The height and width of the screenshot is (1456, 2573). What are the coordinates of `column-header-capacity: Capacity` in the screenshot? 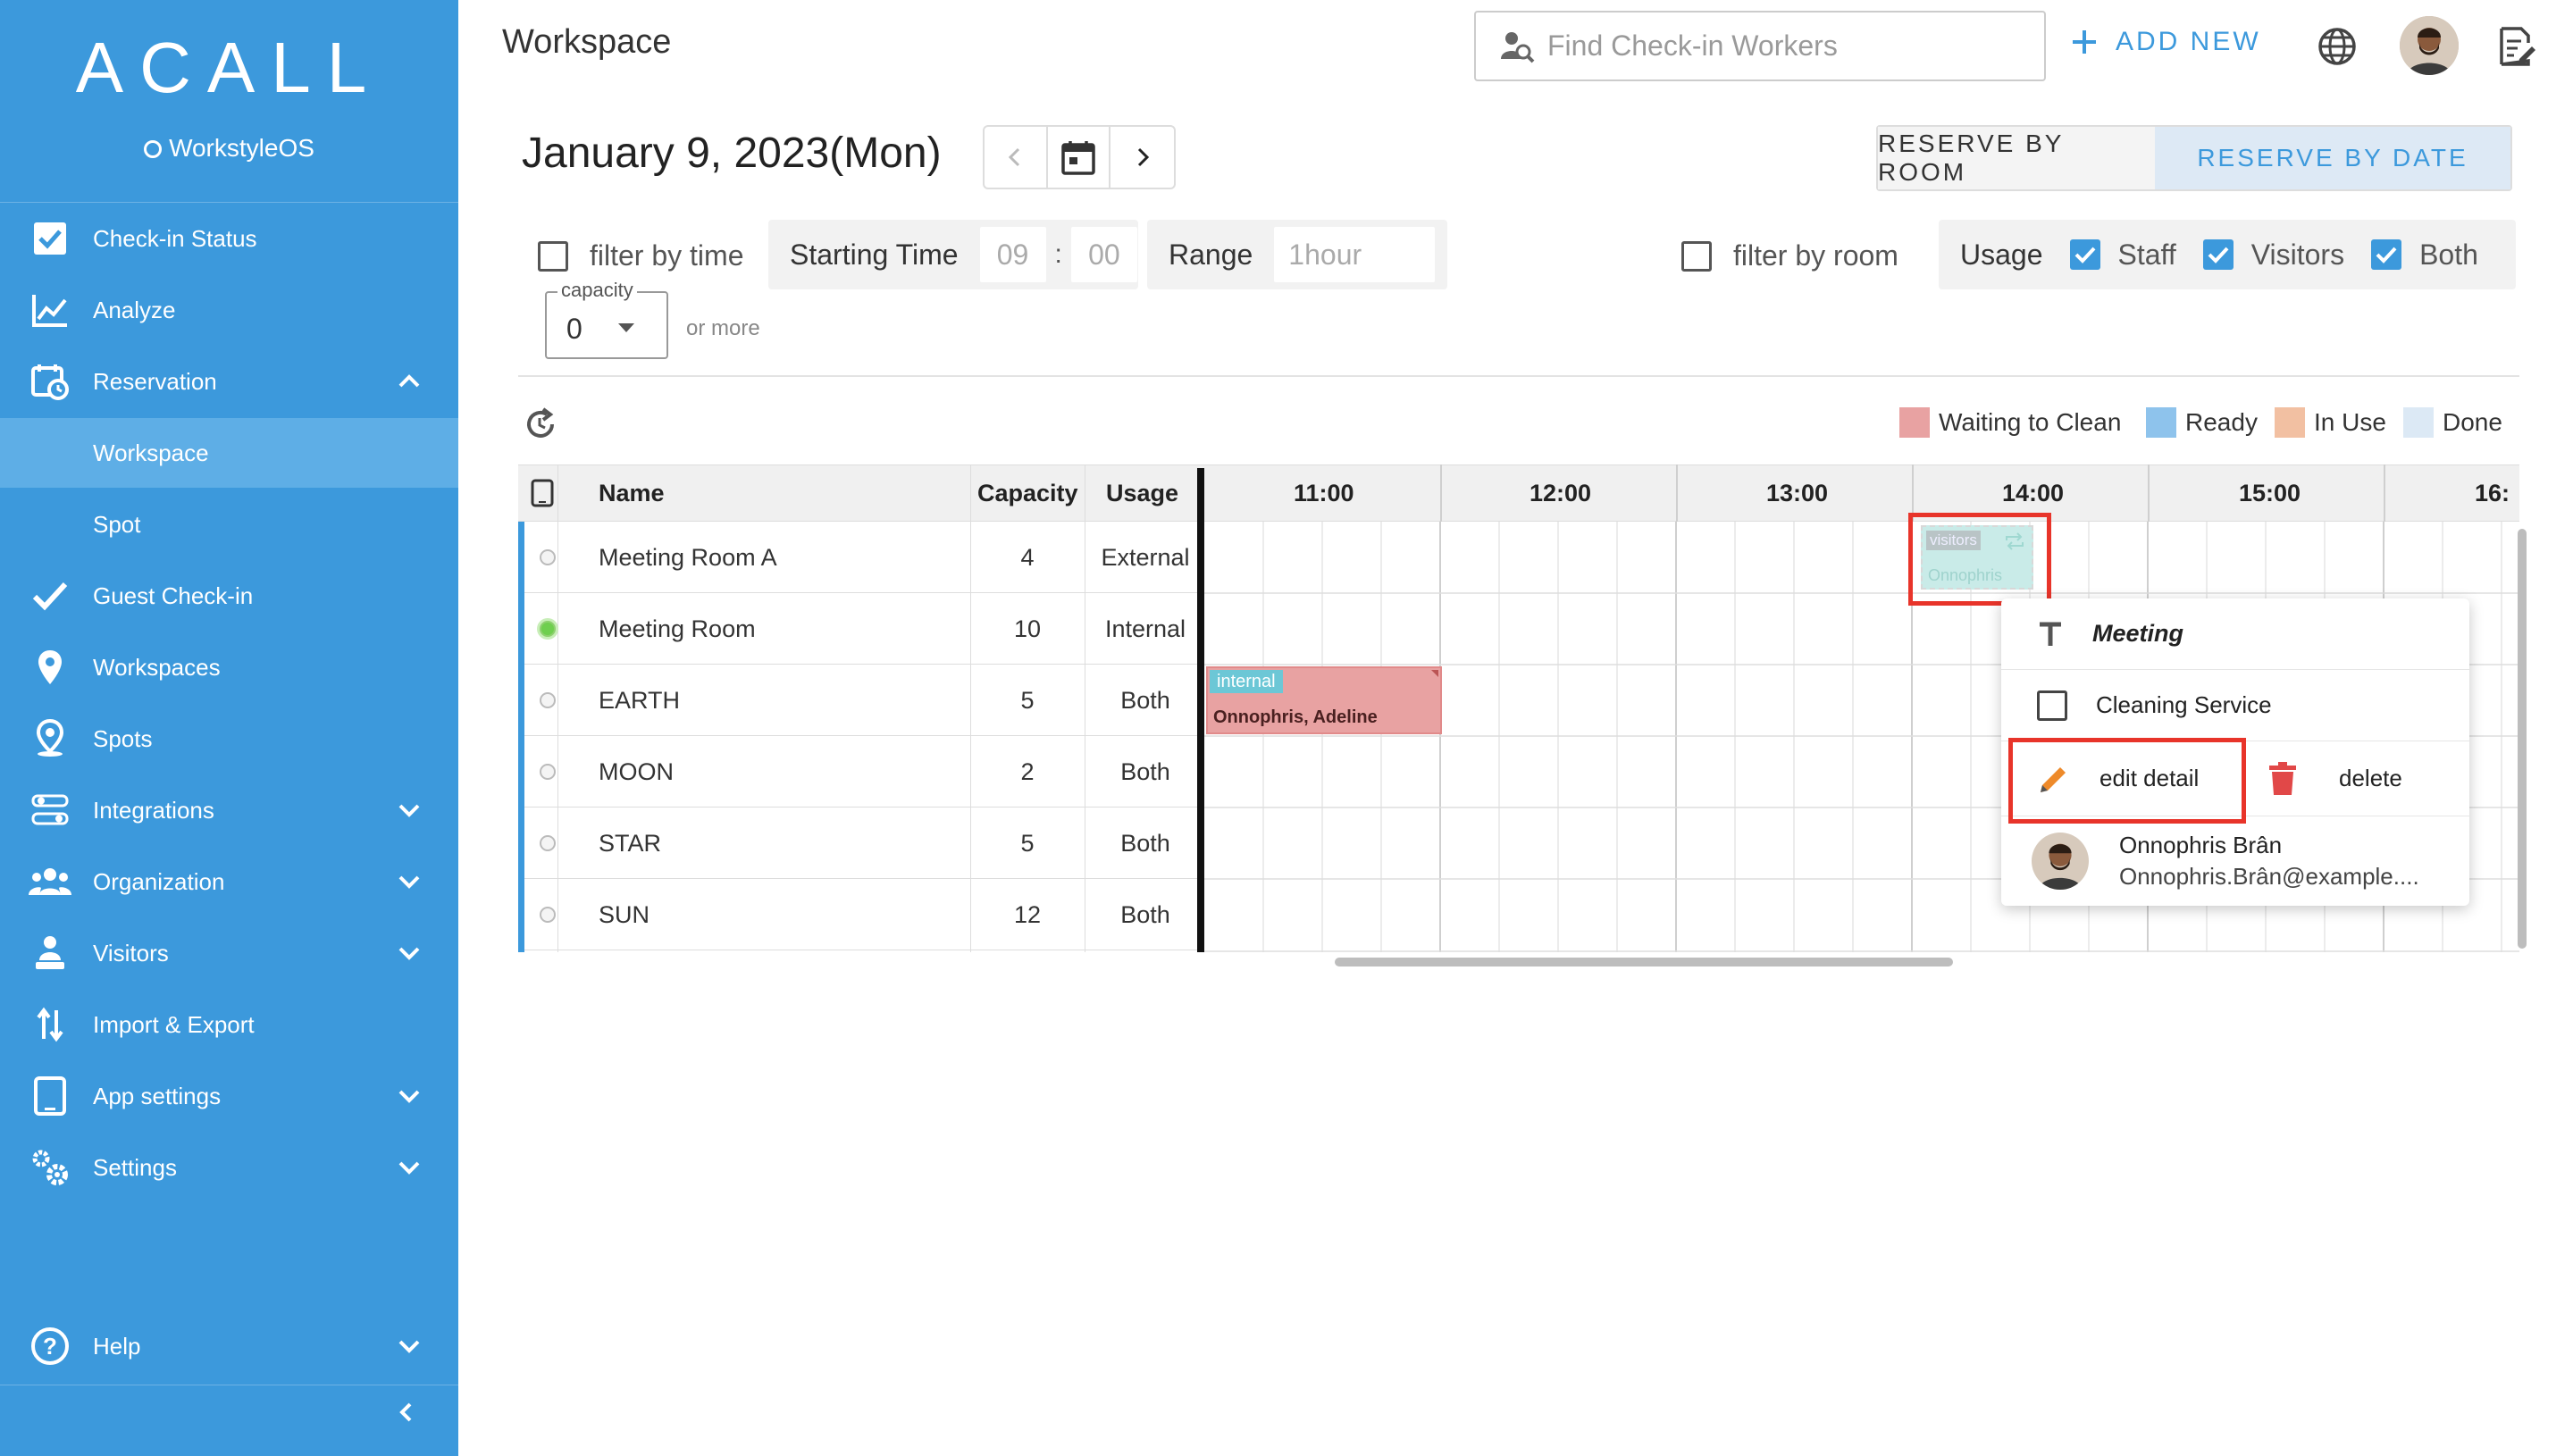 It's located at (1027, 493).